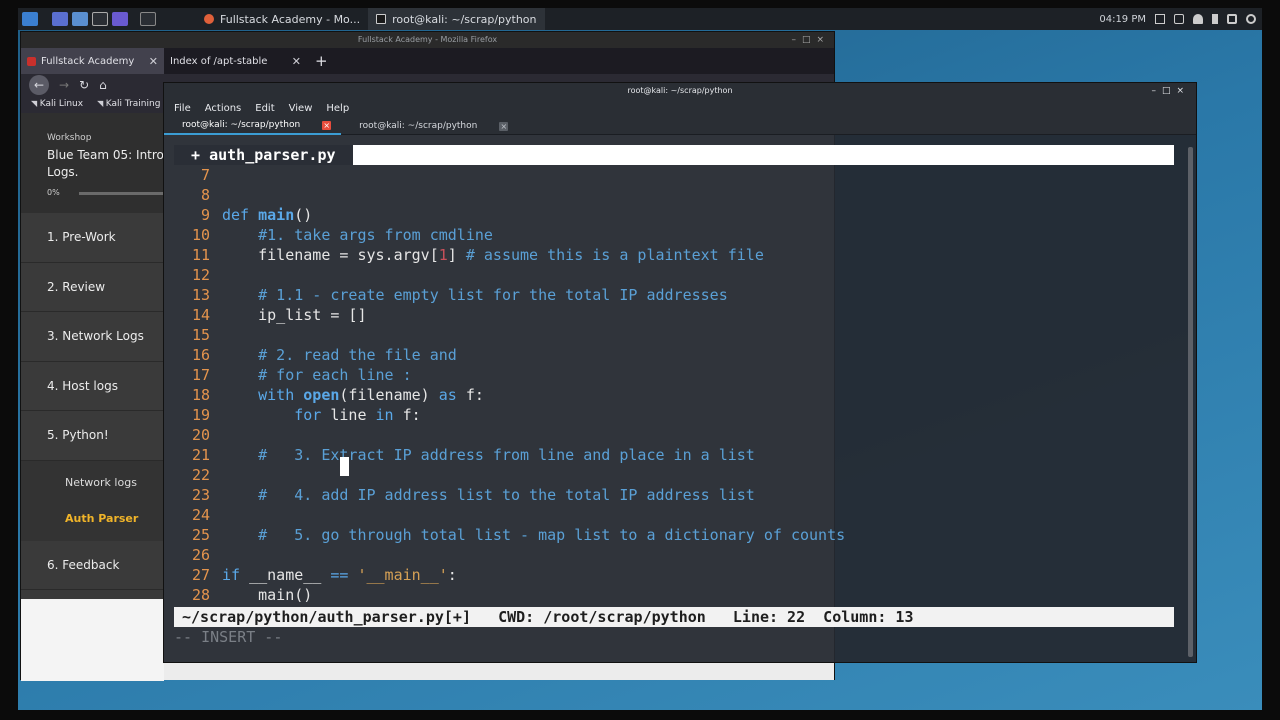 The width and height of the screenshot is (1280, 720). I want to click on line-number: 22, so click(200, 475).